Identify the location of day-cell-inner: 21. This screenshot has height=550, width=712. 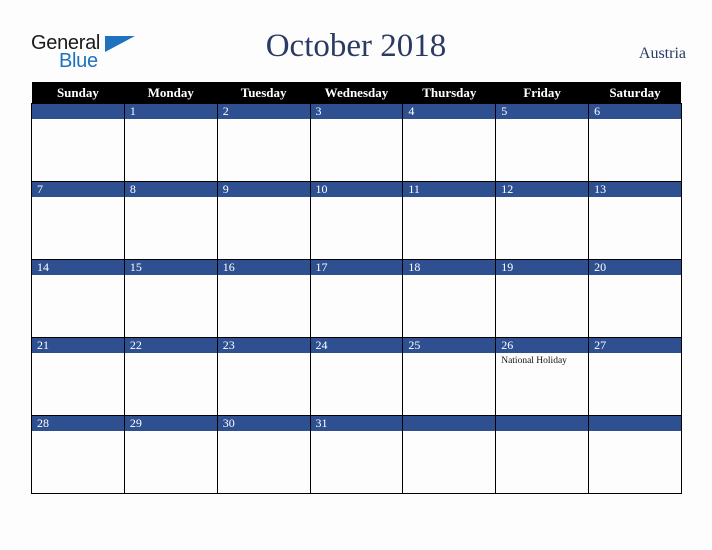
(78, 376).